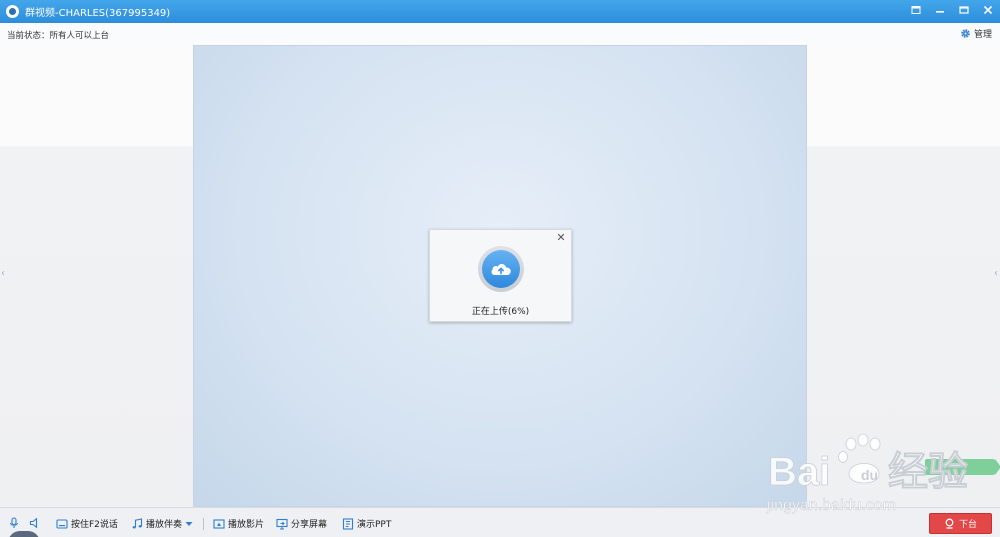  Describe the element at coordinates (982, 35) in the screenshot. I see `manage-label: 管理` at that location.